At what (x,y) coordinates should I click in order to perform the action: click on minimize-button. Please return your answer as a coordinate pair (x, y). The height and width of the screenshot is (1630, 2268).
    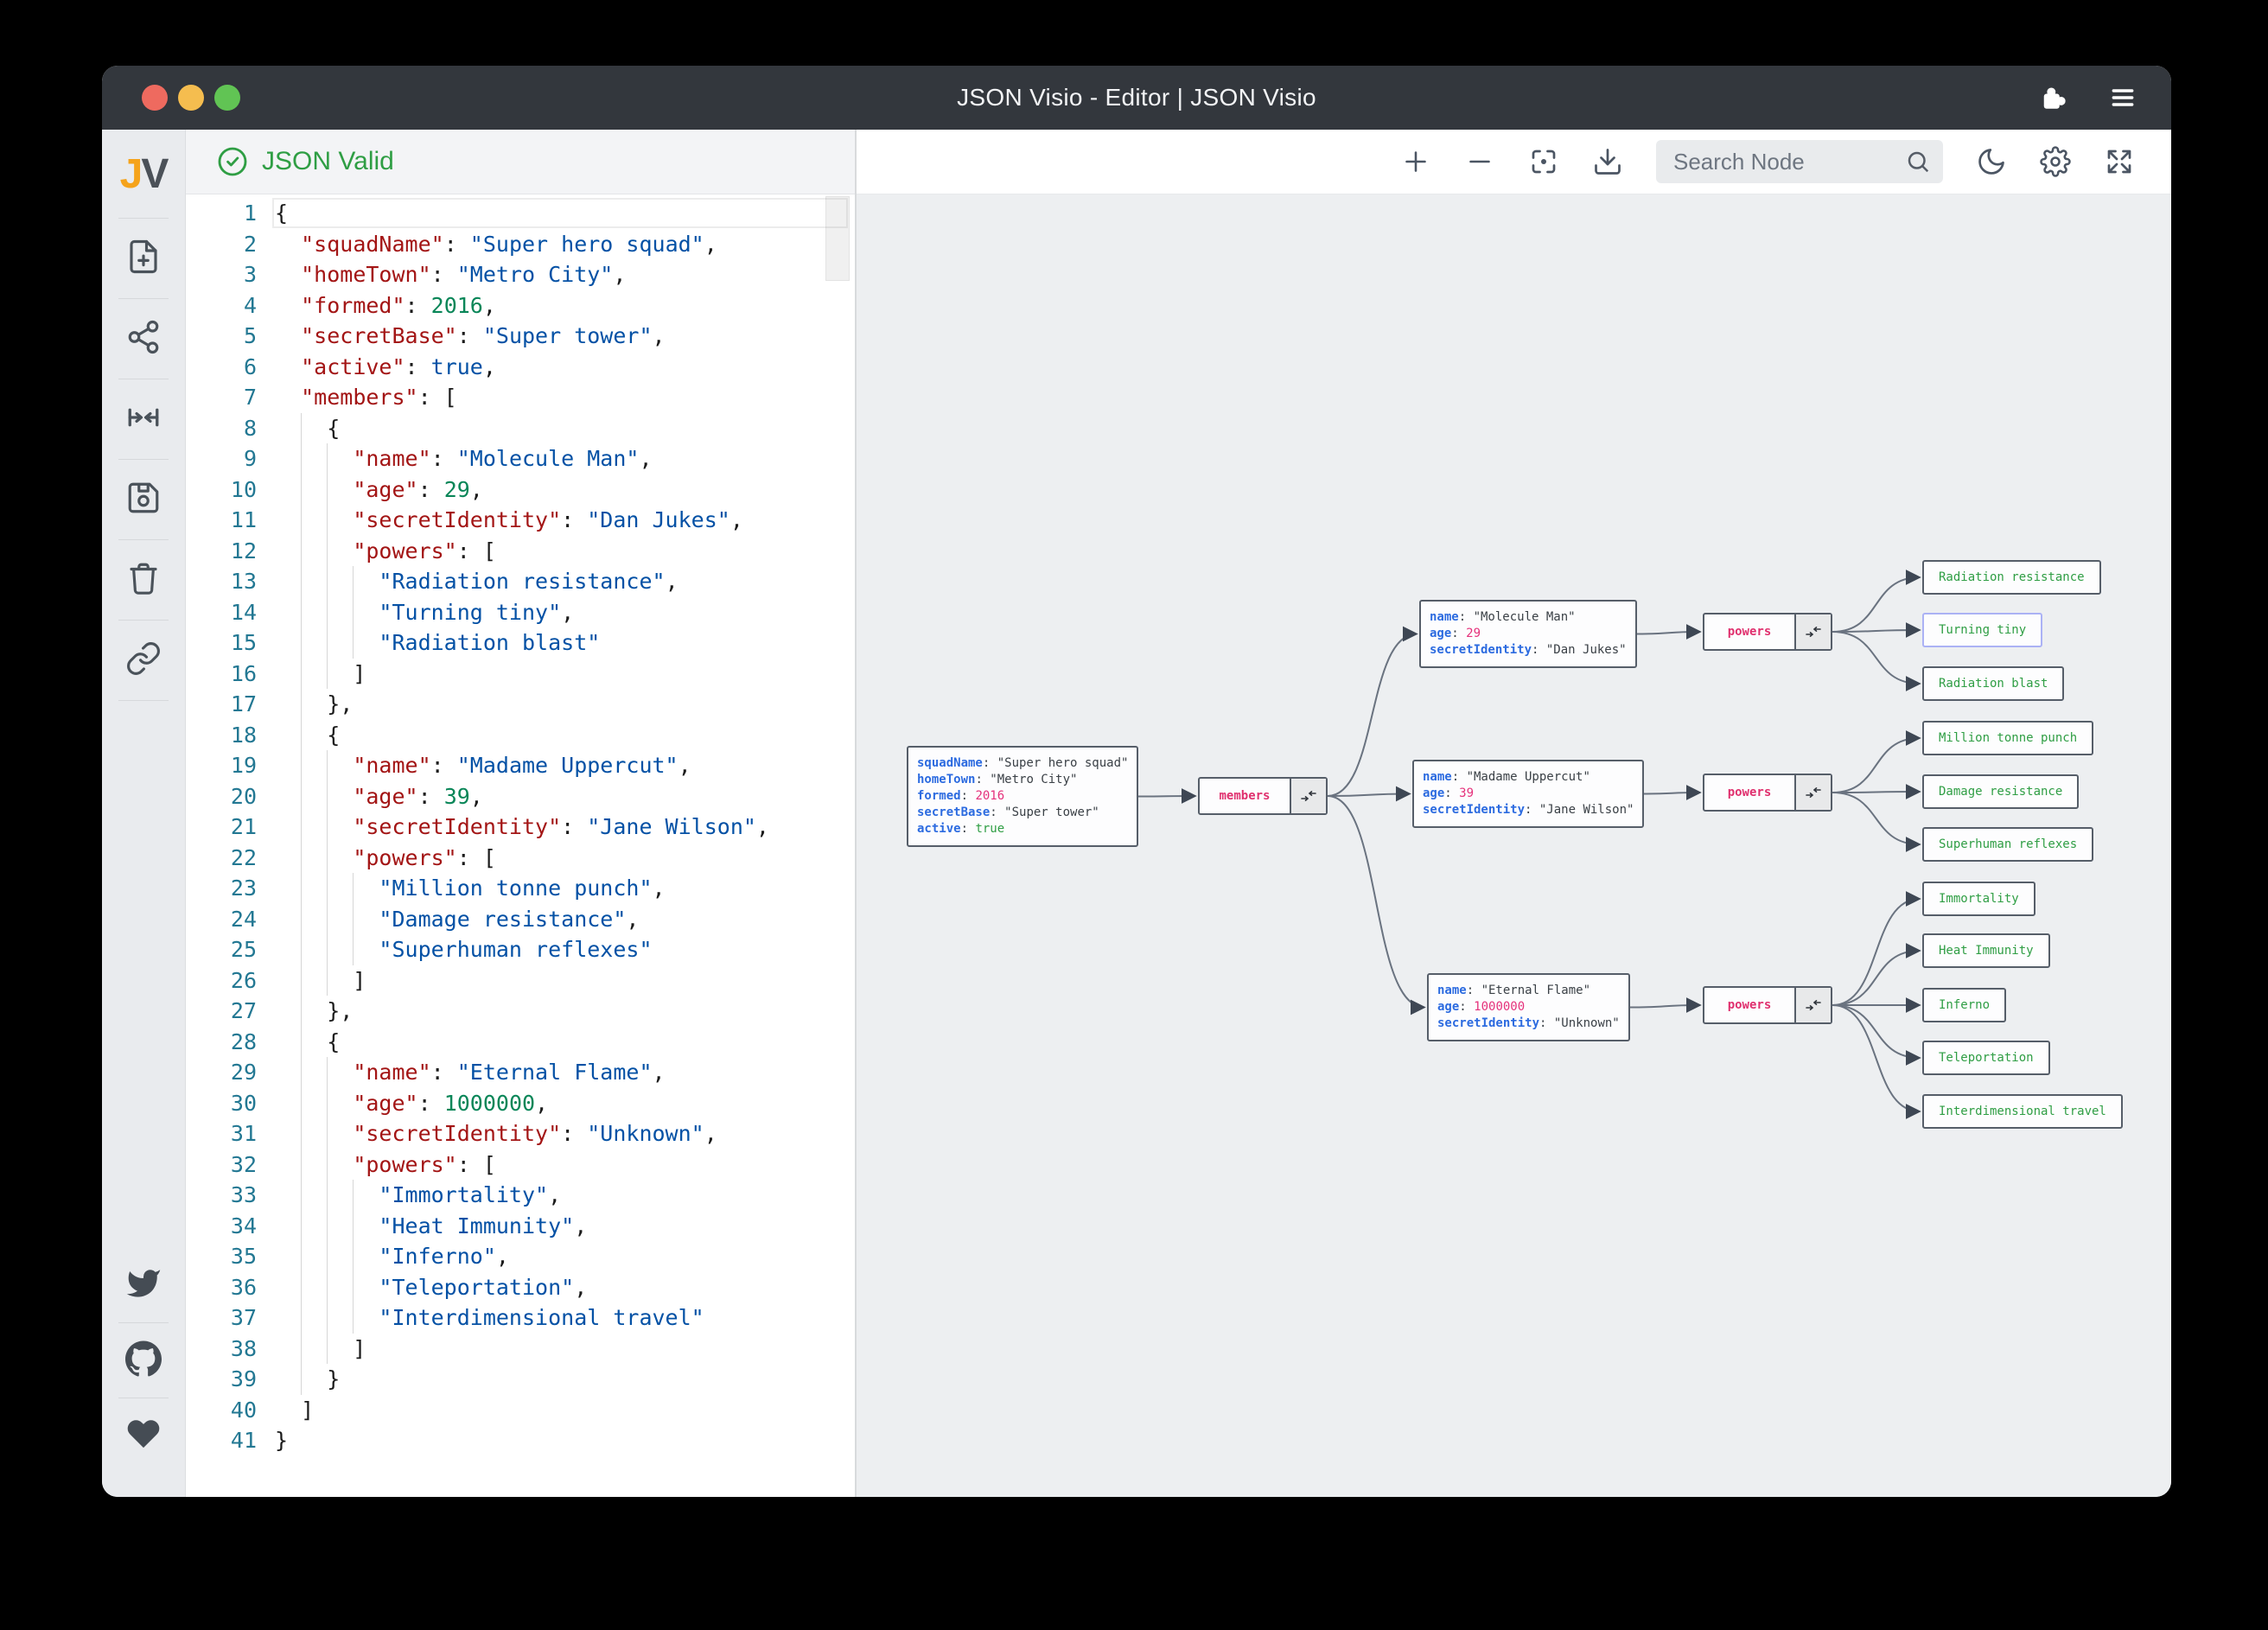
    Looking at the image, I should click on (191, 98).